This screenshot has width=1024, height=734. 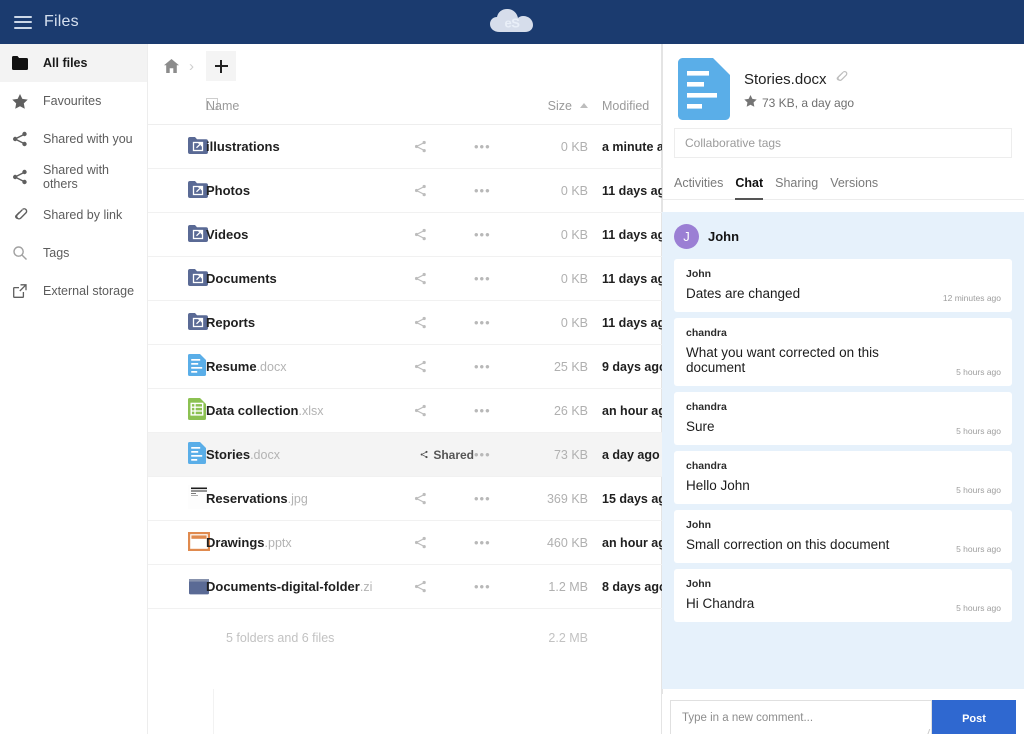 I want to click on tab-chat: Chat, so click(x=749, y=188).